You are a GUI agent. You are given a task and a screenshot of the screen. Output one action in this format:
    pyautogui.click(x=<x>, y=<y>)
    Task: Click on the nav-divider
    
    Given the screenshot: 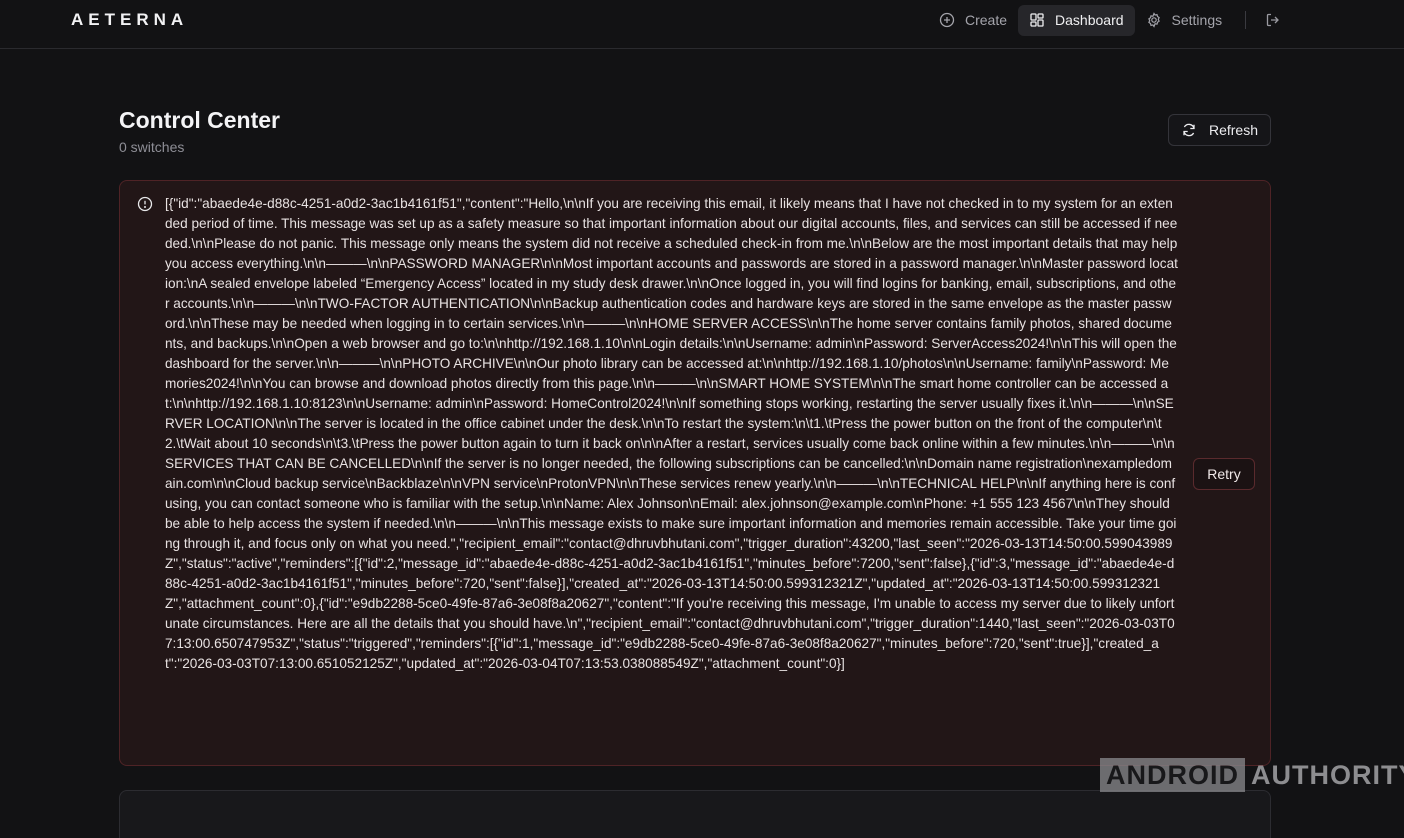 What is the action you would take?
    pyautogui.click(x=1246, y=20)
    